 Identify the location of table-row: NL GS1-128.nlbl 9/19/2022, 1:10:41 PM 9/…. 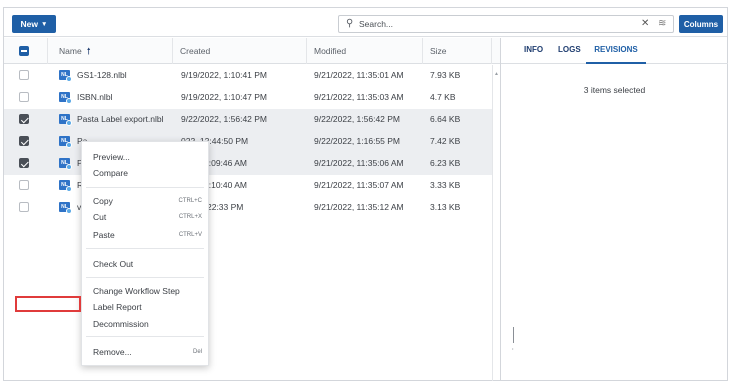
(248, 76).